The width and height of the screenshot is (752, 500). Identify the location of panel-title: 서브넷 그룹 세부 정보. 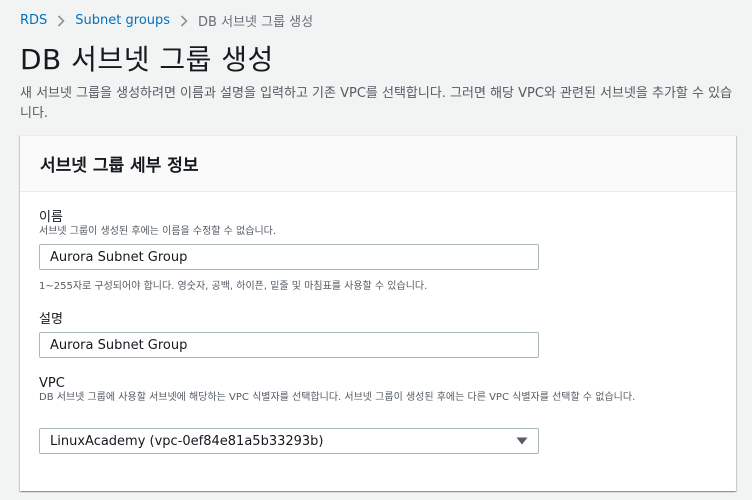
(119, 166).